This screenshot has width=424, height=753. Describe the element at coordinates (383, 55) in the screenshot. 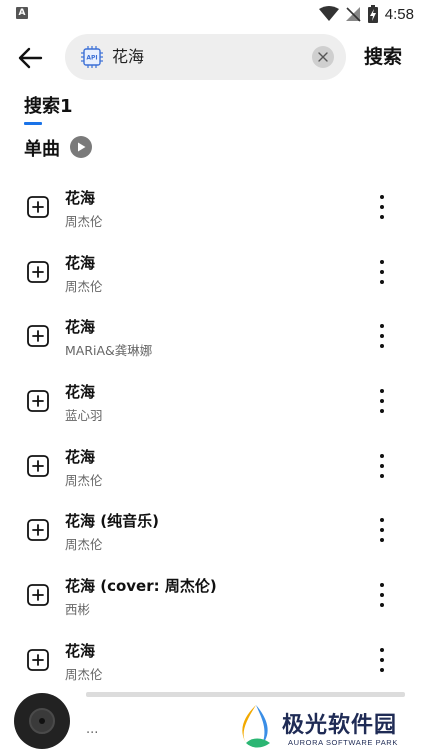

I see `search-button: 搜索` at that location.